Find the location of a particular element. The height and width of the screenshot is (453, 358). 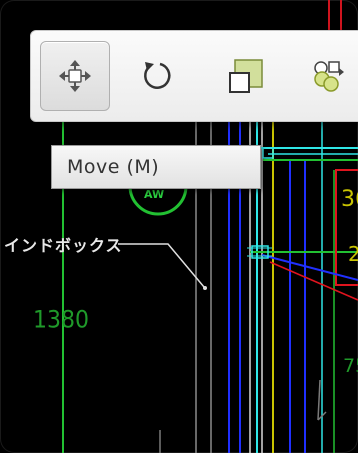

leader-label: インドボックス is located at coordinates (63, 245).